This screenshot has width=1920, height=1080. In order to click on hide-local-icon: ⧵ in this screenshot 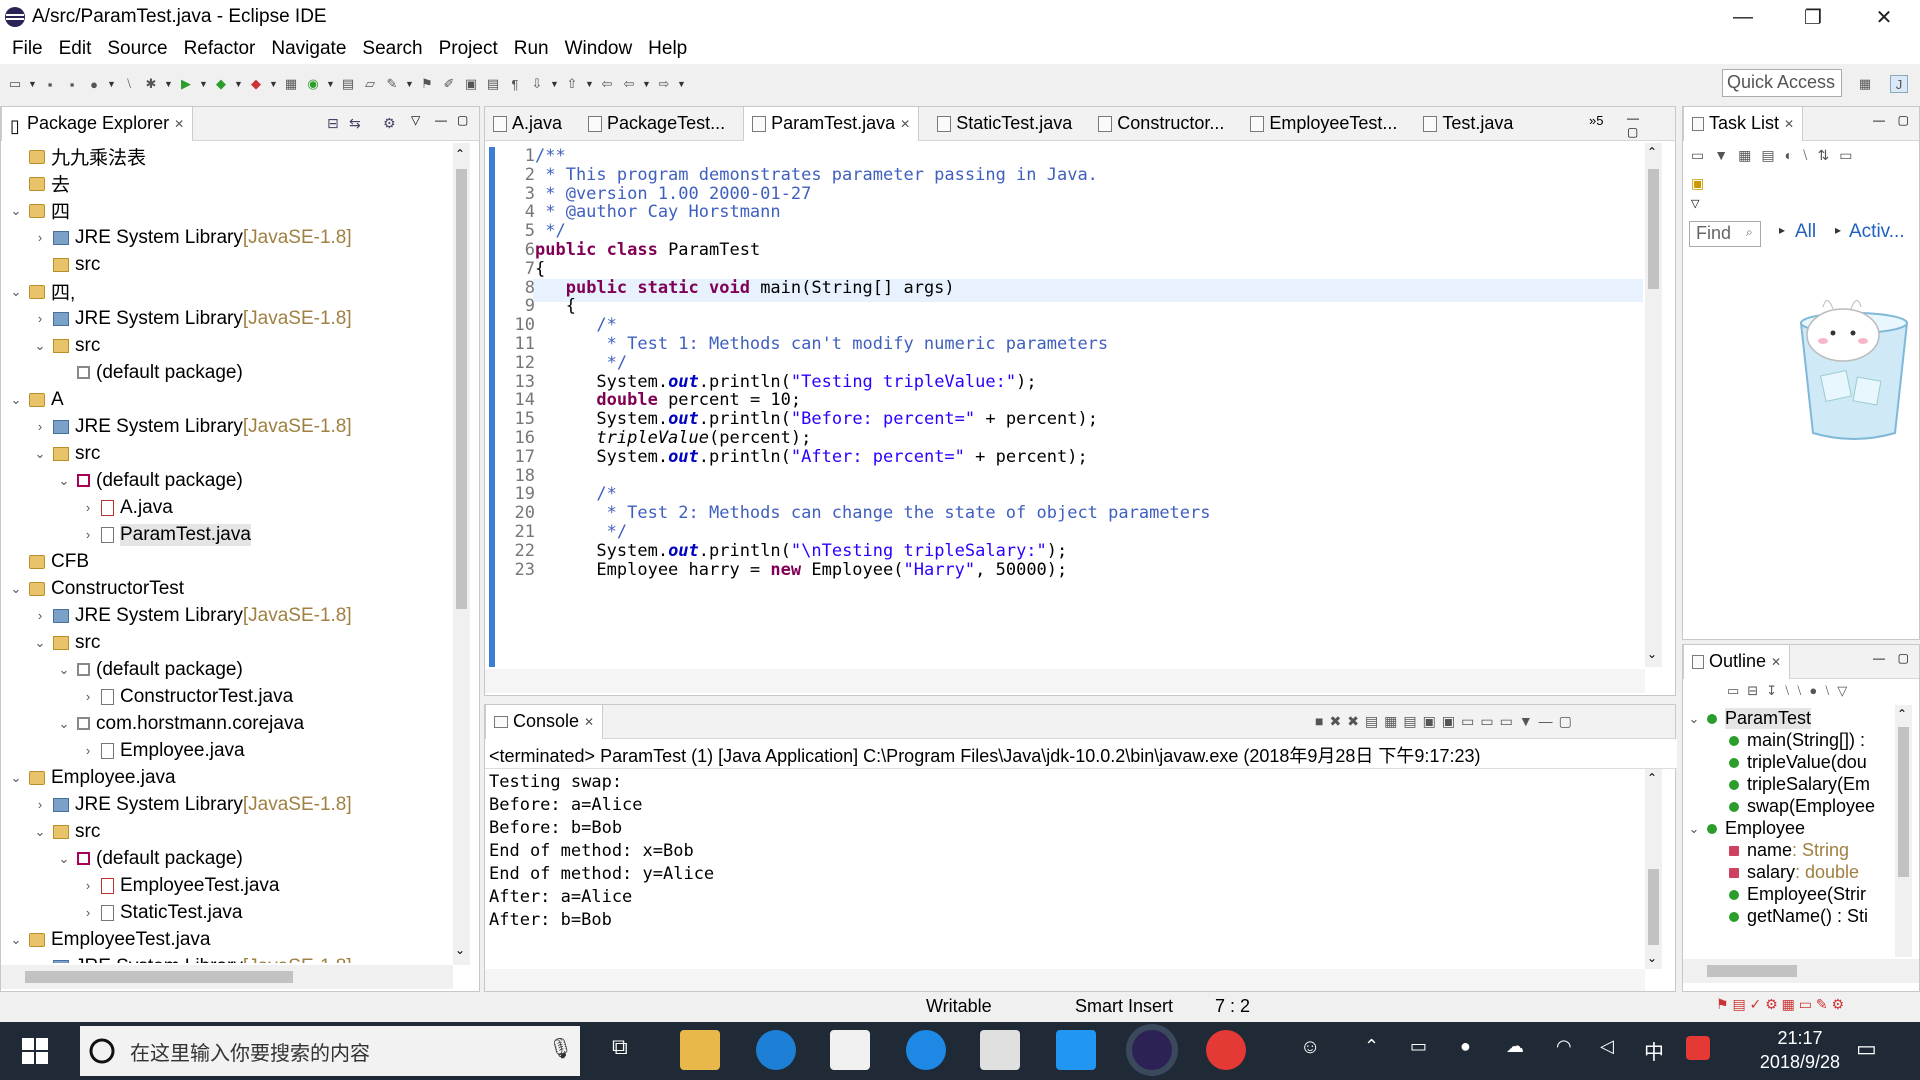, I will do `click(1831, 690)`.